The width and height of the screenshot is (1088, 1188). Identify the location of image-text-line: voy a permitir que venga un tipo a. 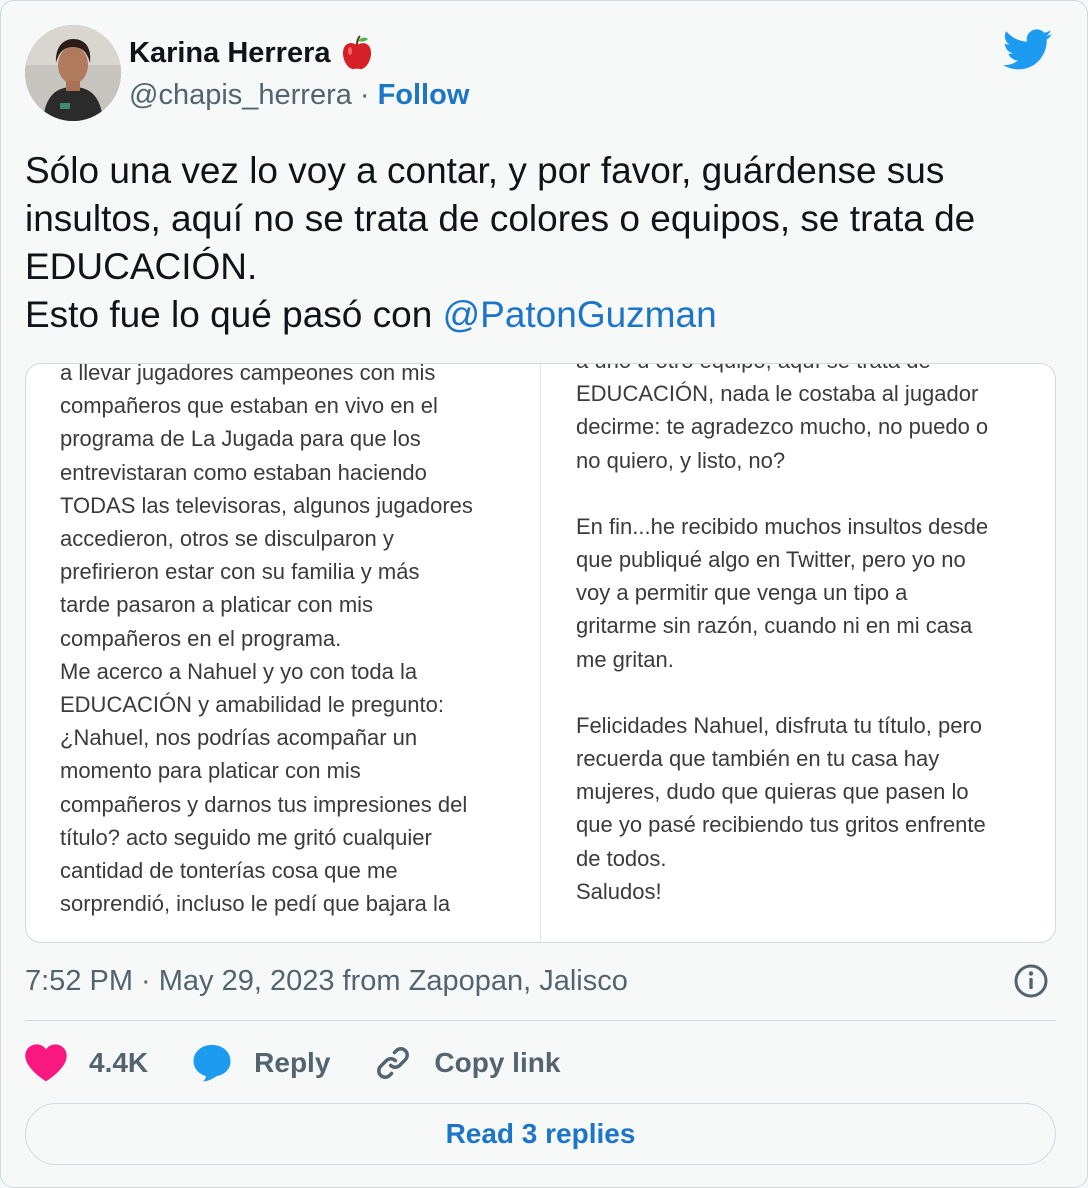
(742, 593).